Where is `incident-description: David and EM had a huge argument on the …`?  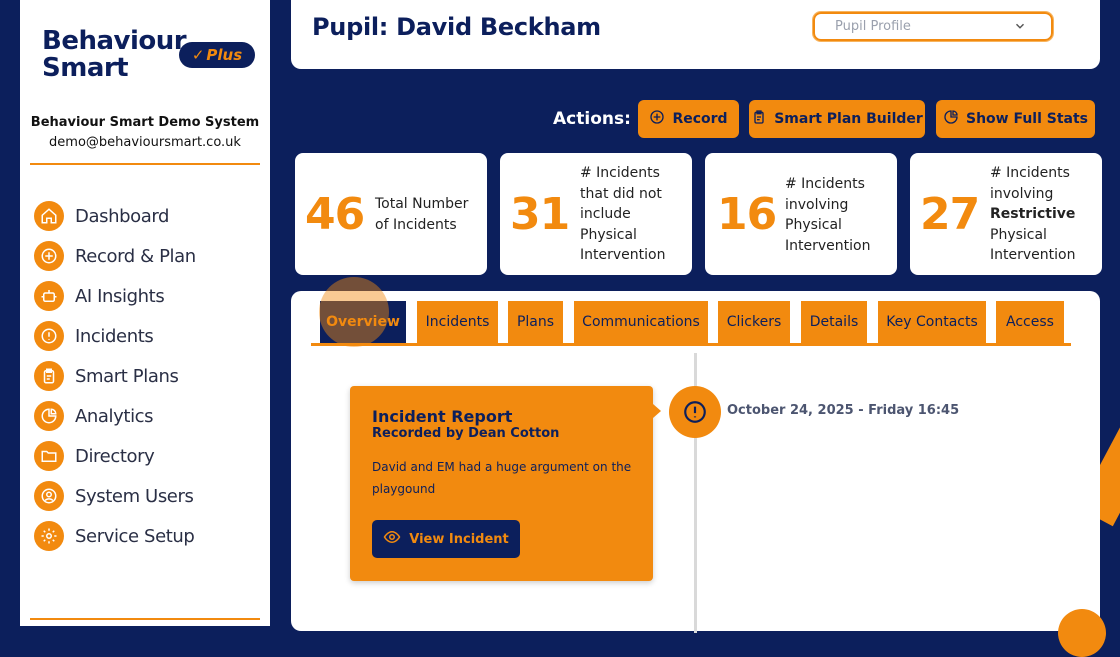
incident-description: David and EM had a huge argument on the … is located at coordinates (502, 478).